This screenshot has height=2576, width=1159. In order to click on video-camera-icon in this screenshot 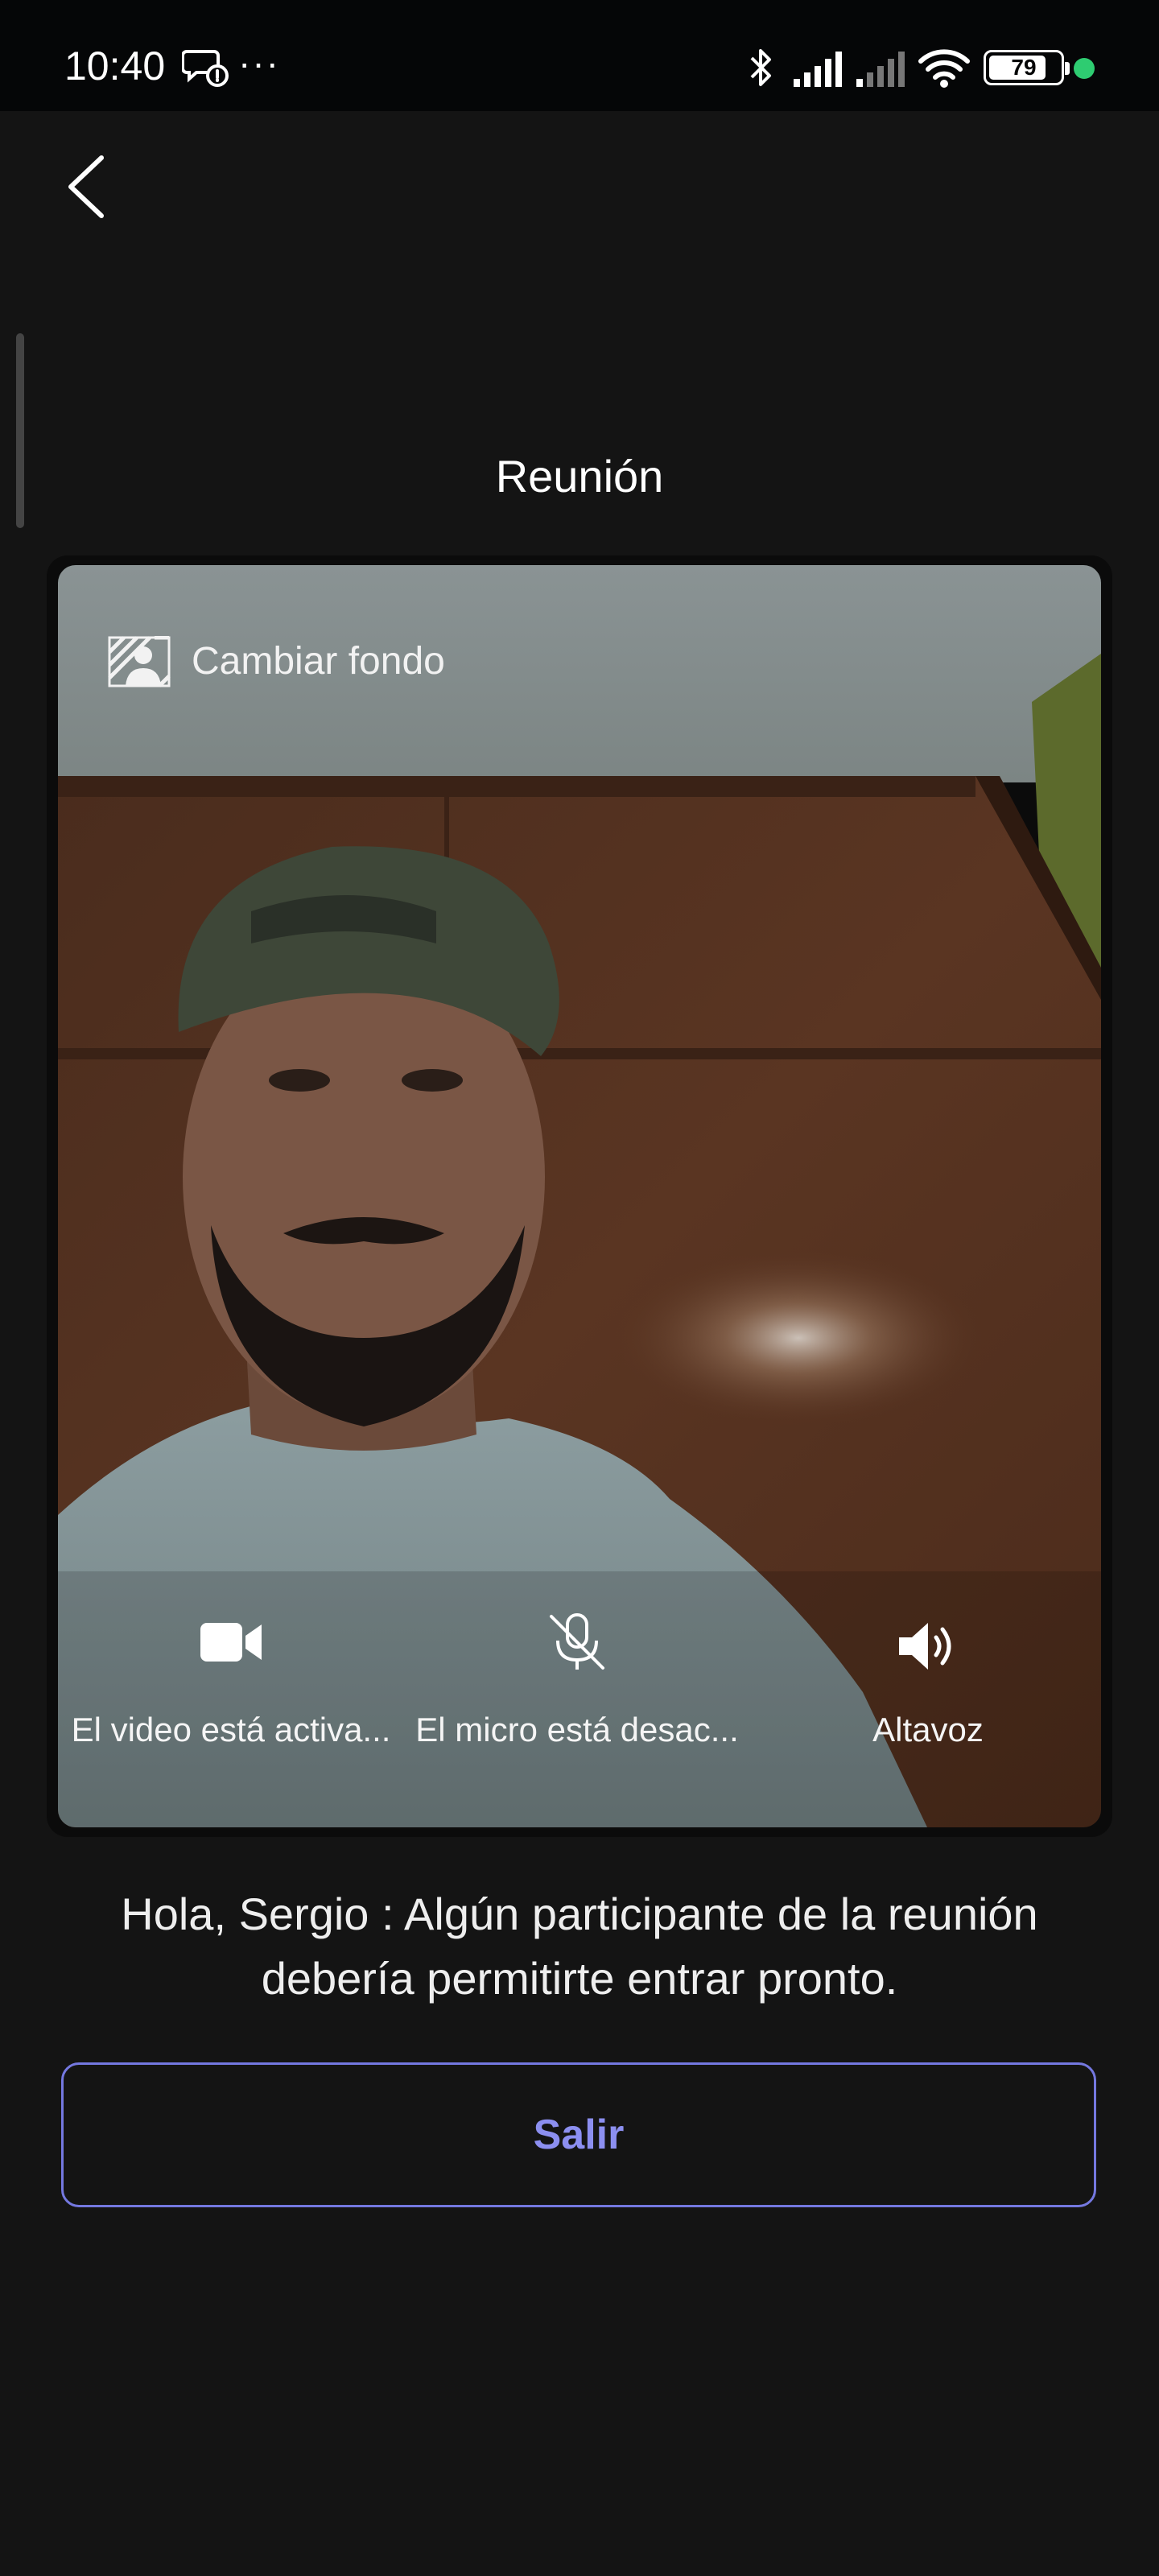, I will do `click(231, 1642)`.